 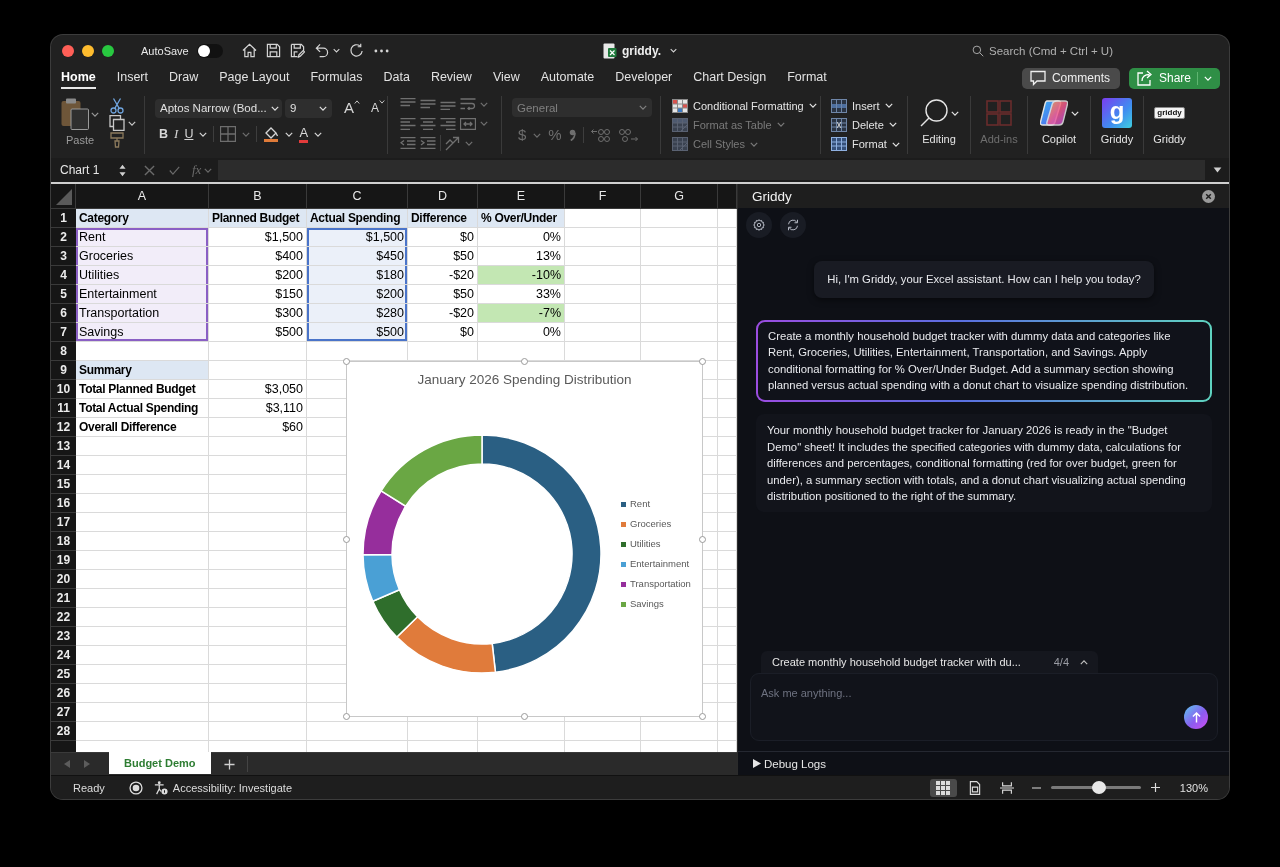 I want to click on cell: Savings, so click(x=142, y=332).